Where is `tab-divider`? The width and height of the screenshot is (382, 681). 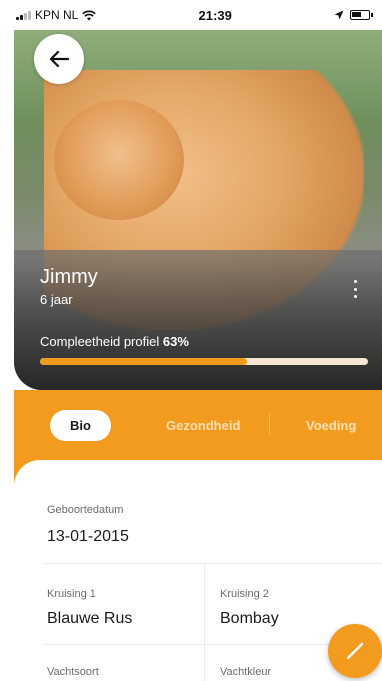
tab-divider is located at coordinates (269, 424).